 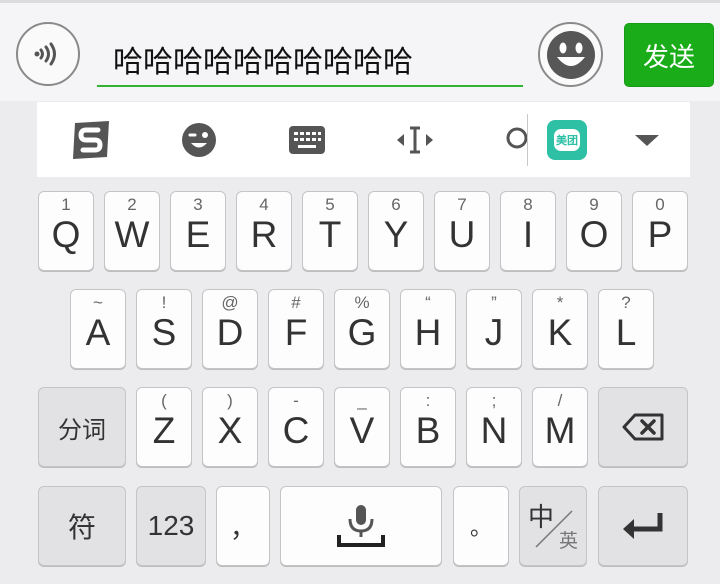 I want to click on key-h: “H, so click(x=428, y=329).